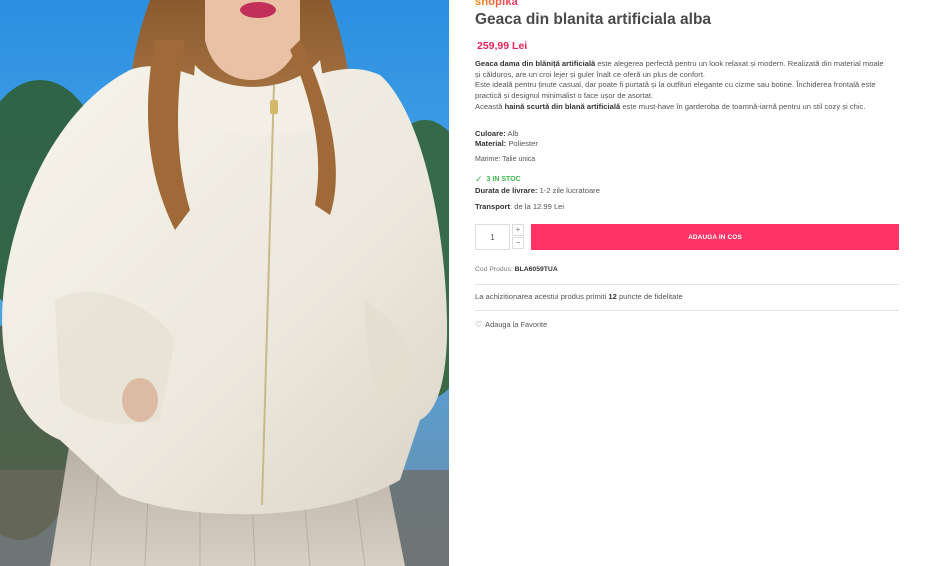 This screenshot has height=566, width=940. I want to click on delivery-label: Durata de livrare:, so click(506, 190).